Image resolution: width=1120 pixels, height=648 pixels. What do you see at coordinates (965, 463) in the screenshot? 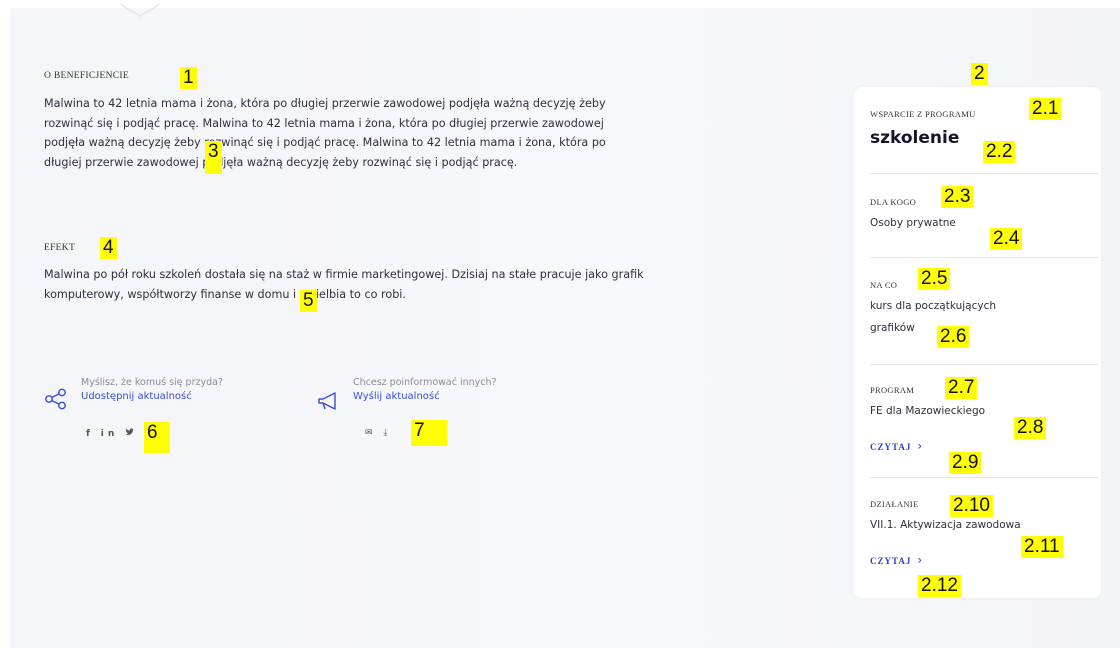
I see `annotation-label: 2.9` at bounding box center [965, 463].